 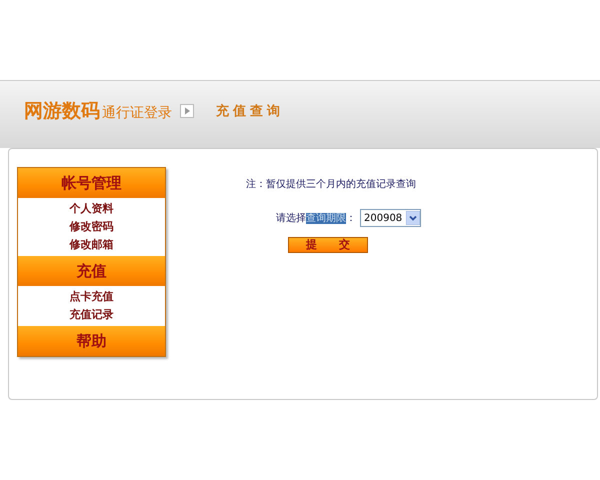 I want to click on dropdown-icon, so click(x=413, y=218).